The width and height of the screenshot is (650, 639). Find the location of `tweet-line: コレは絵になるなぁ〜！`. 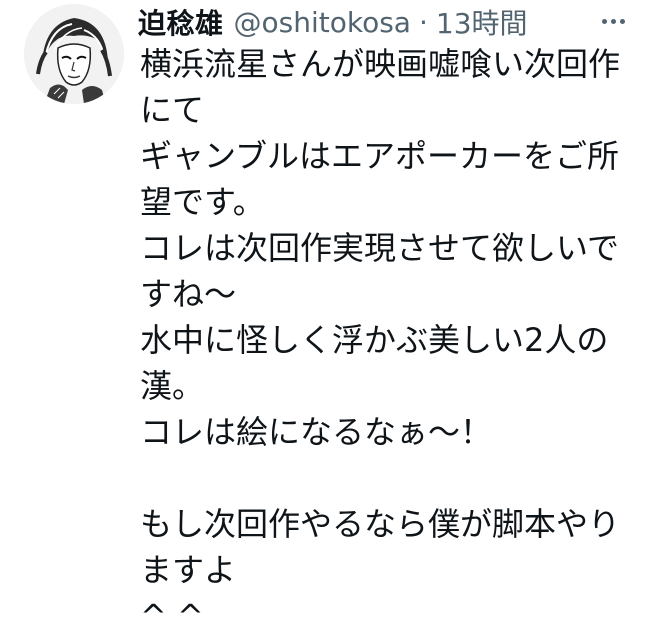

tweet-line: コレは絵になるなぁ〜！ is located at coordinates (316, 432).